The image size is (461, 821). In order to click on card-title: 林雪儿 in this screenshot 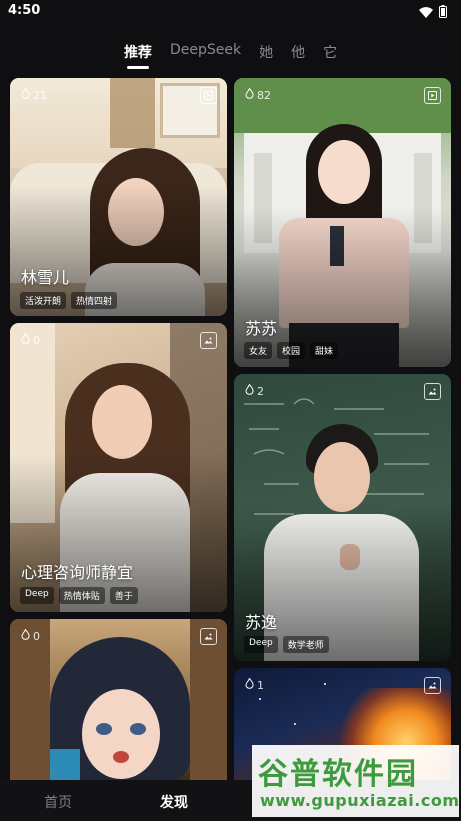, I will do `click(45, 277)`.